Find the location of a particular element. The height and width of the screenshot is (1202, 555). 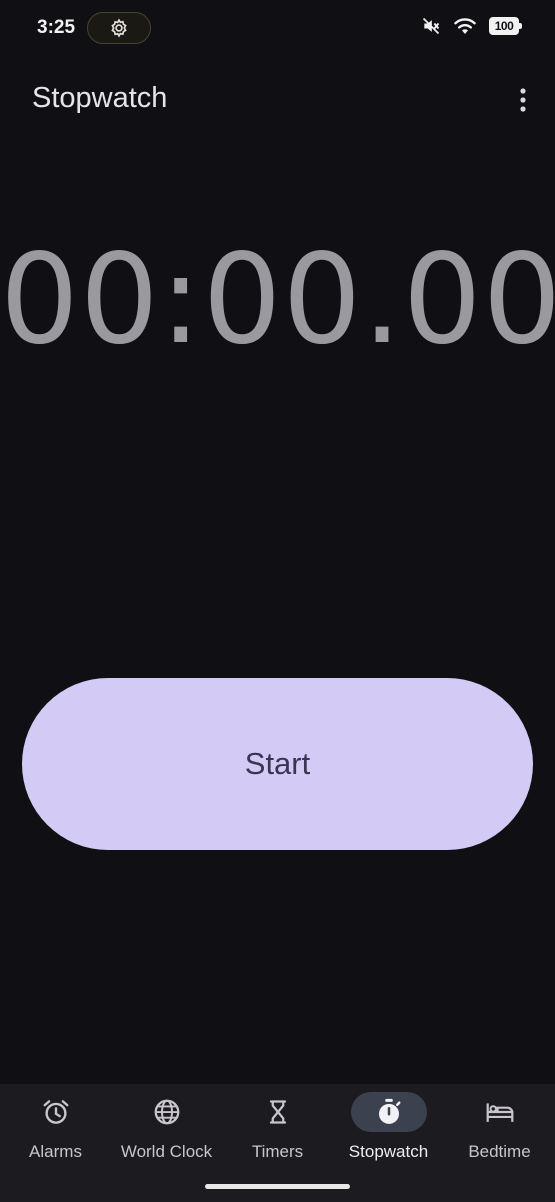

status-settings-chip is located at coordinates (119, 28).